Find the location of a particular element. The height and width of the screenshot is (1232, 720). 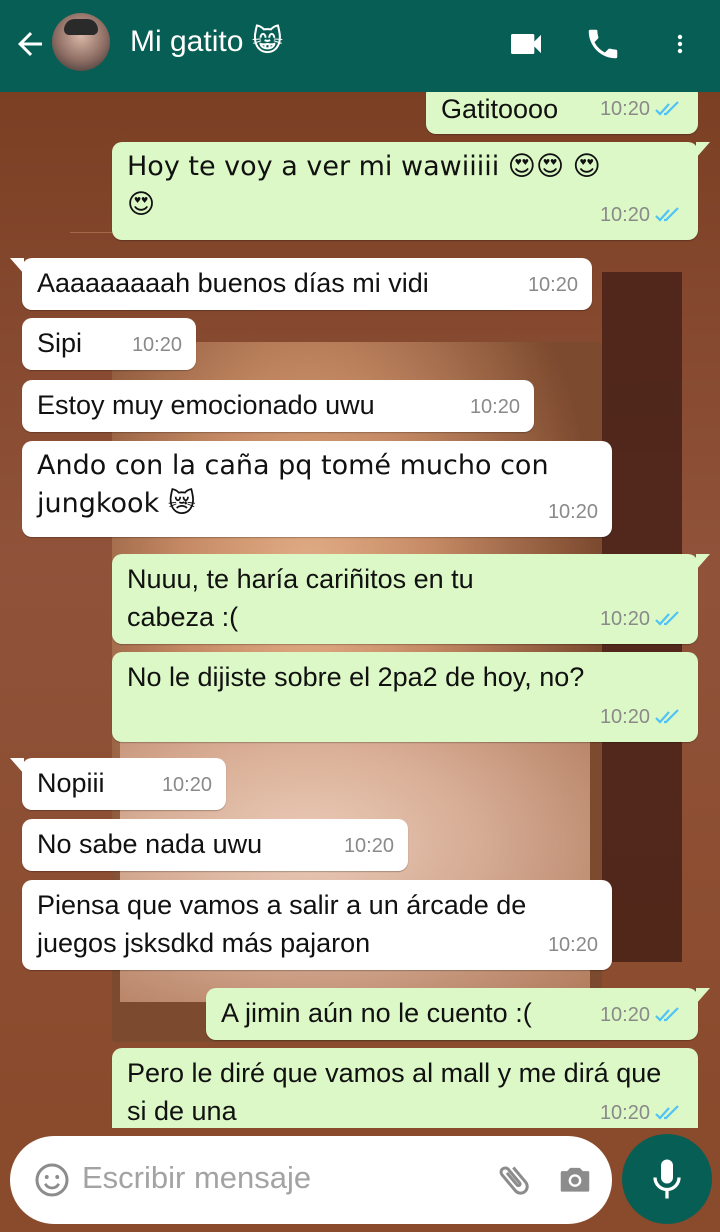

message-text: No le dijiste sobre el 2pa2 de hoy, no? is located at coordinates (356, 677).